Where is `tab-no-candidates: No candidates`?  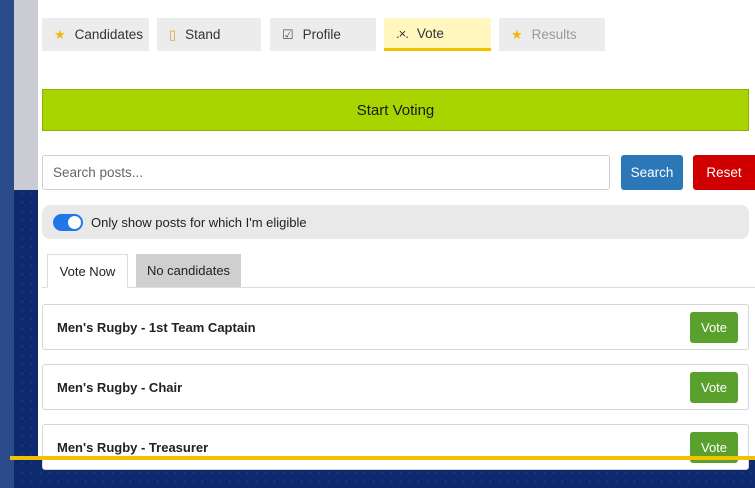
tab-no-candidates: No candidates is located at coordinates (188, 270).